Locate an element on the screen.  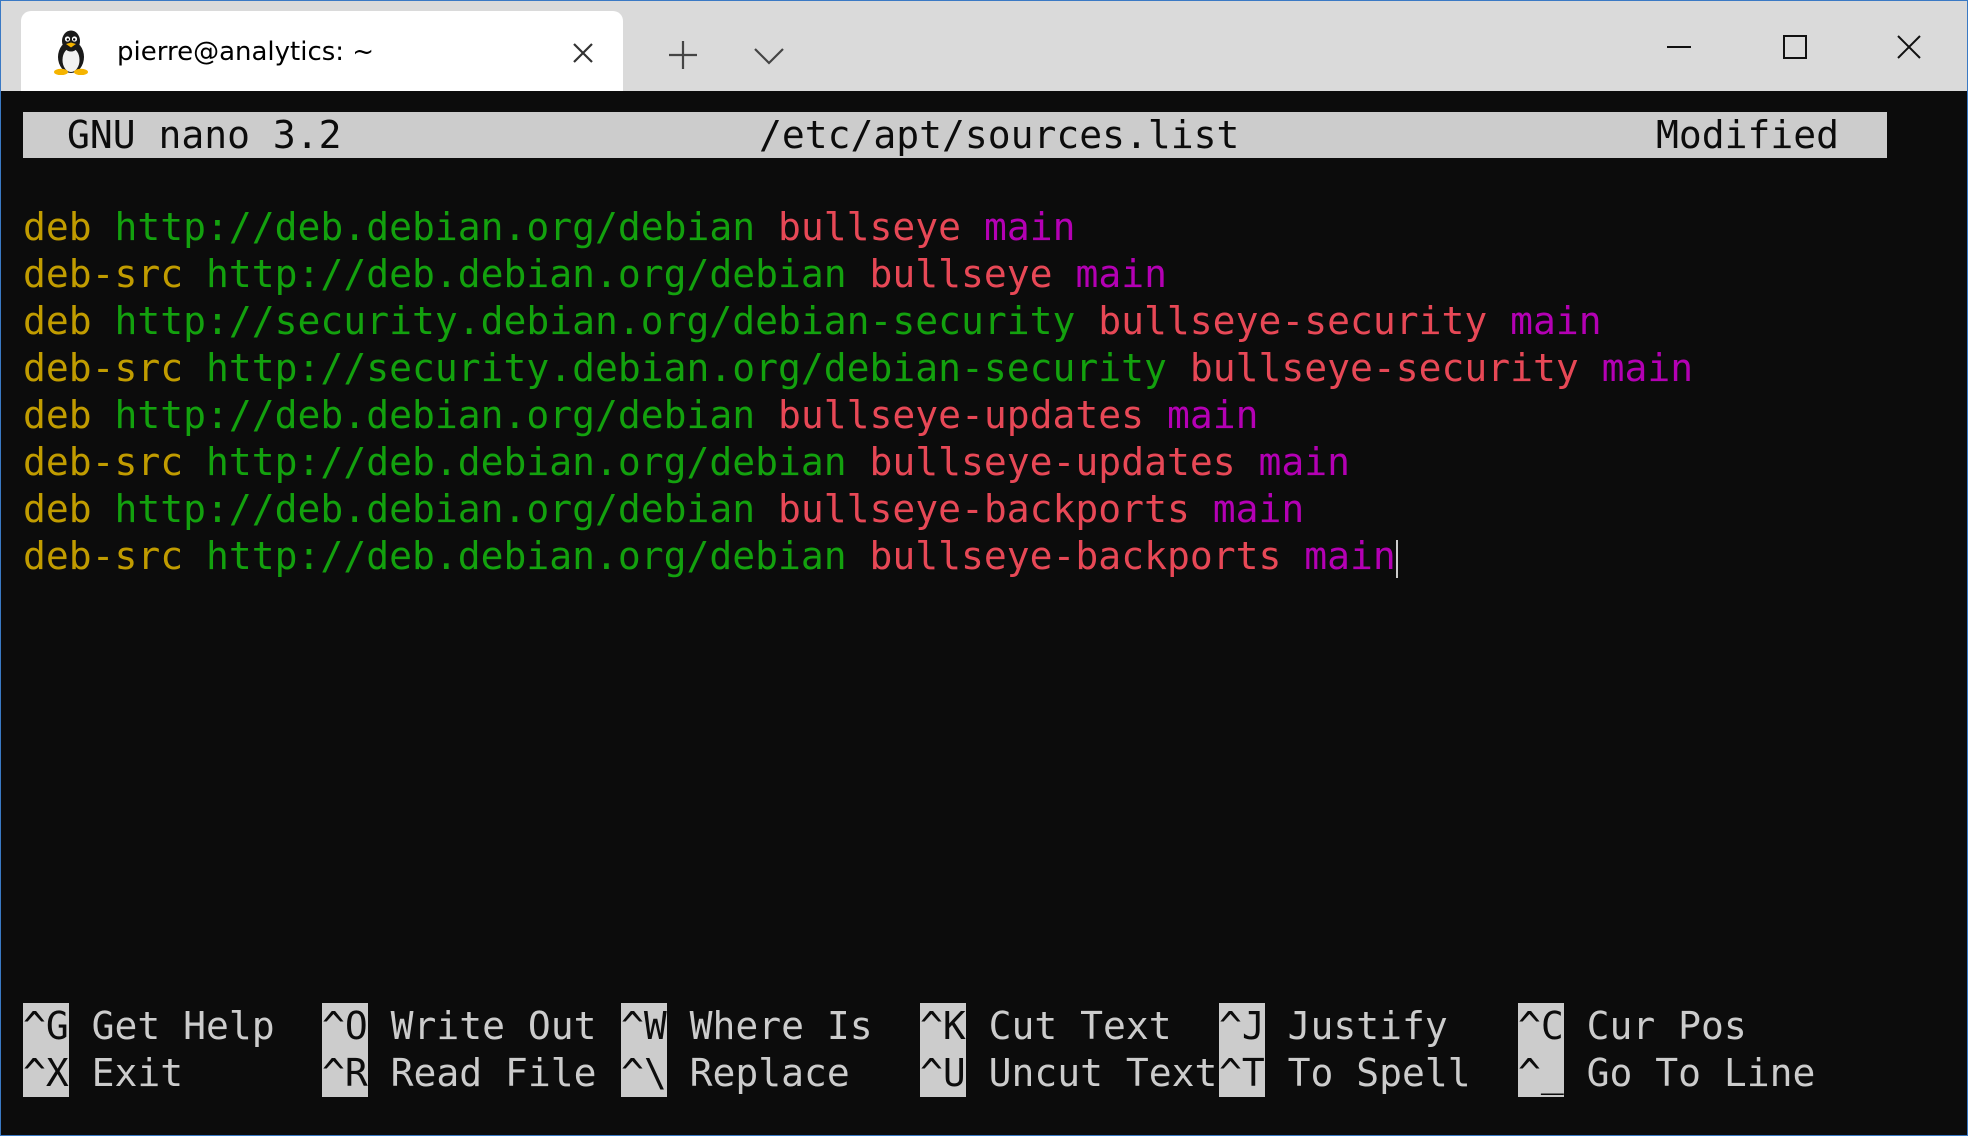
shortcut-where-is: ^W Where Is is located at coordinates (747, 1026).